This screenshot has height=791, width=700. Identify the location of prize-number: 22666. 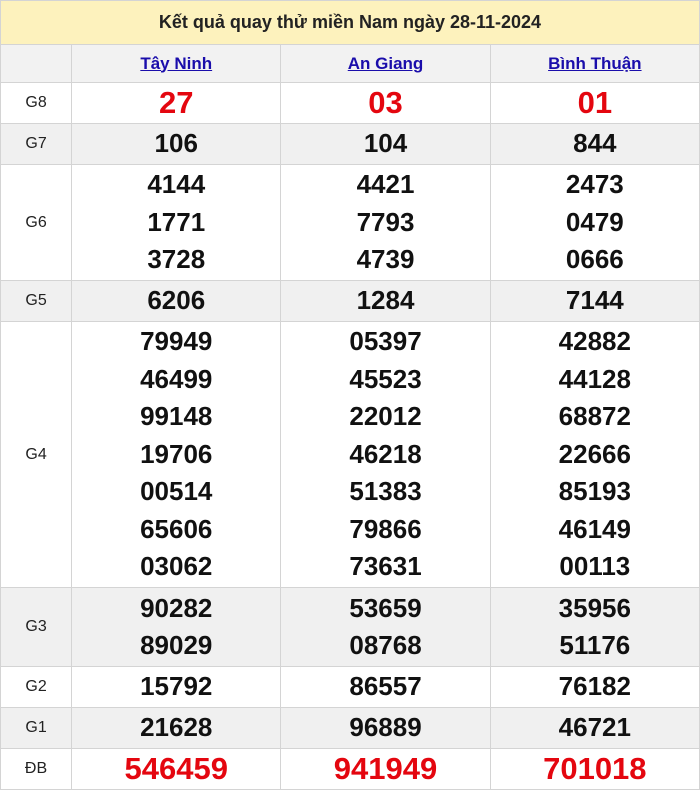
(594, 453).